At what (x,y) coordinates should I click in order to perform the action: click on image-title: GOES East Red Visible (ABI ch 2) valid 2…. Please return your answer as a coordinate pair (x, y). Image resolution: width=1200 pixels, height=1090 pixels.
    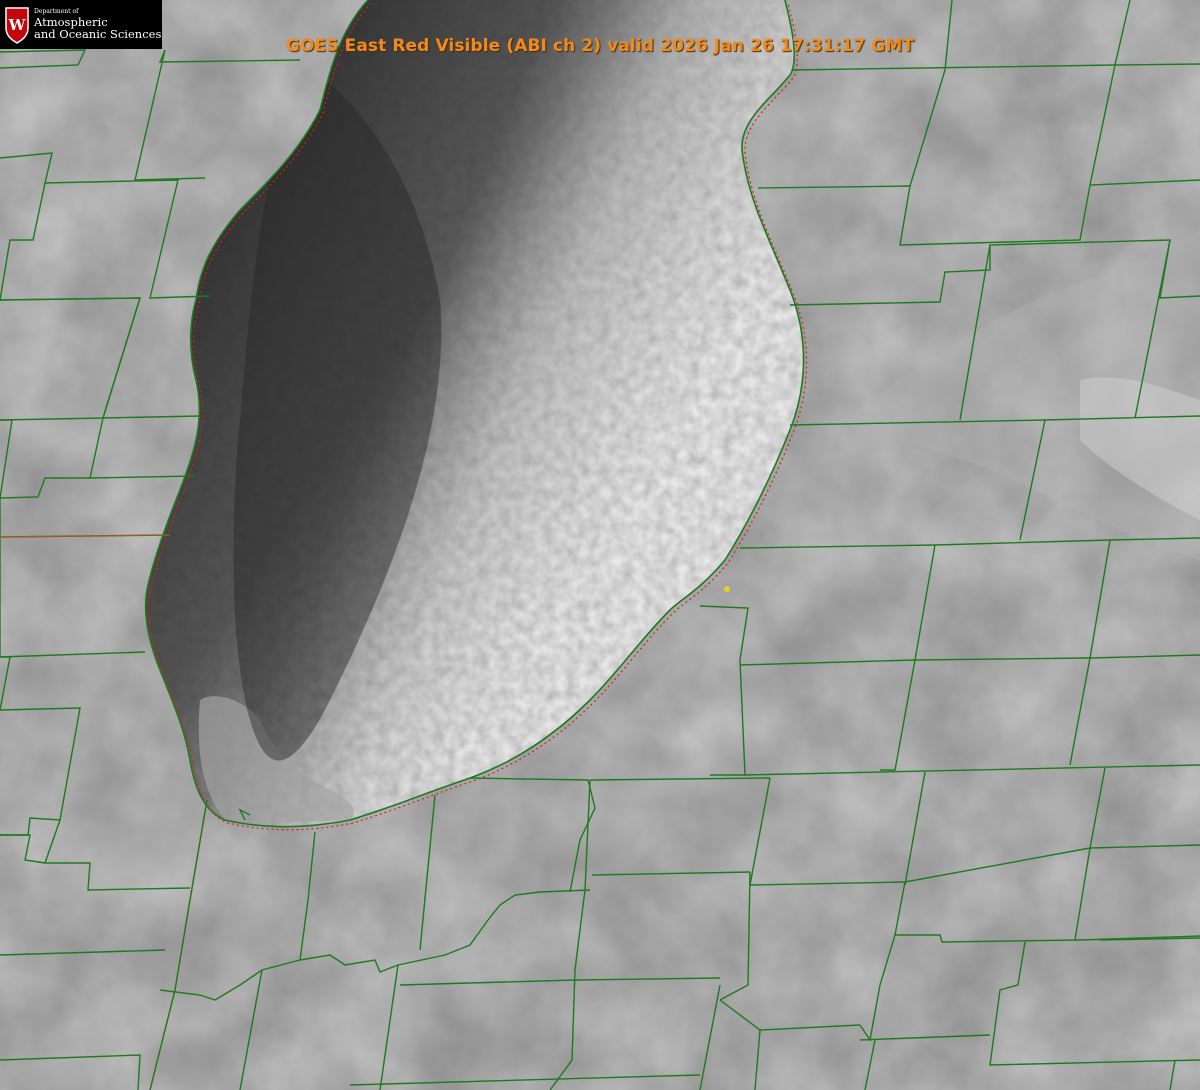
    Looking at the image, I should click on (600, 46).